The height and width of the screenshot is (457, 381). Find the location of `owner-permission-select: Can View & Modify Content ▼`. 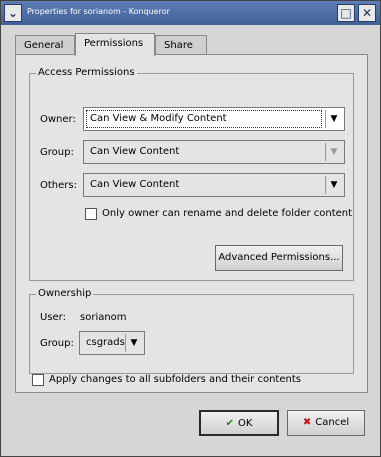

owner-permission-select: Can View & Modify Content ▼ is located at coordinates (214, 119).